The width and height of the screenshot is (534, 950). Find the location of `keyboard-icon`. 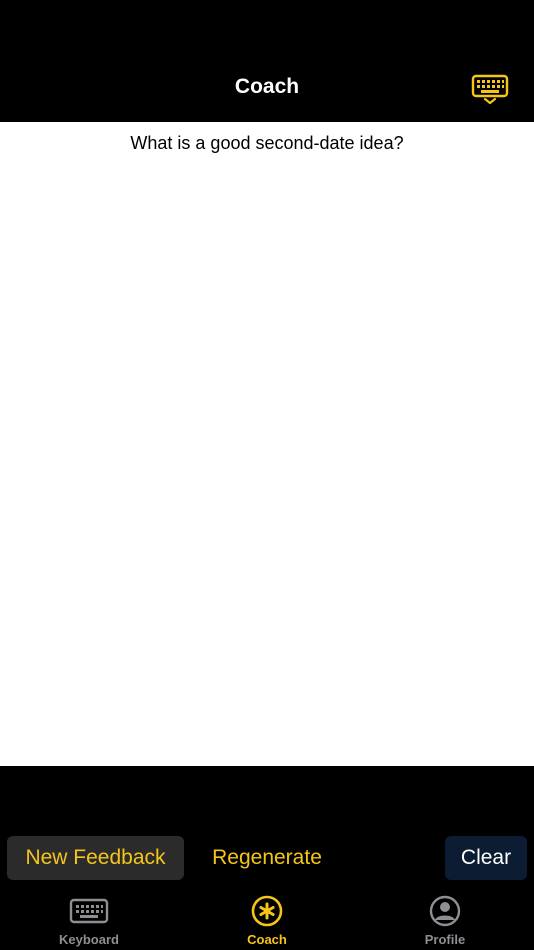

keyboard-icon is located at coordinates (89, 911).